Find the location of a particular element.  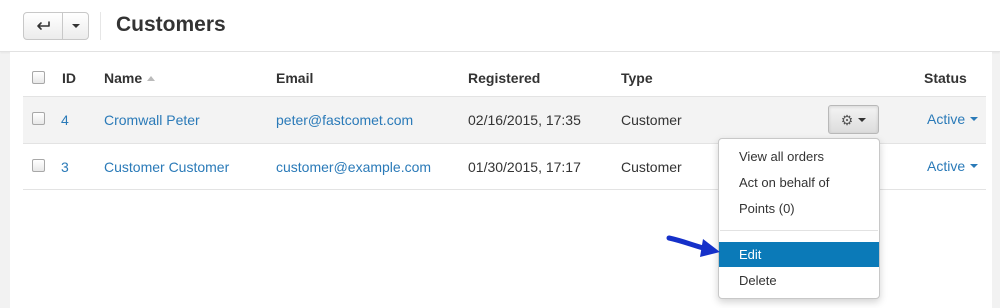

column-header-status: Status is located at coordinates (945, 78).